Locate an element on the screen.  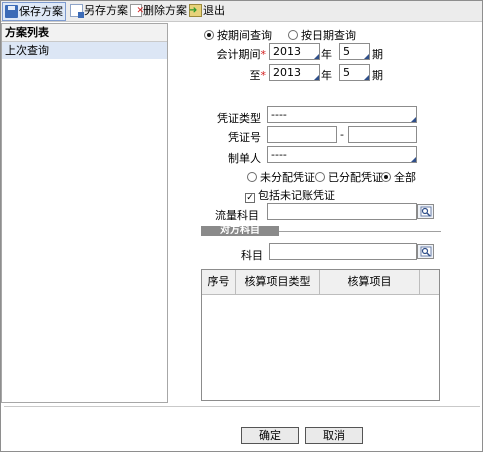
maker-select: ---- is located at coordinates (342, 154).